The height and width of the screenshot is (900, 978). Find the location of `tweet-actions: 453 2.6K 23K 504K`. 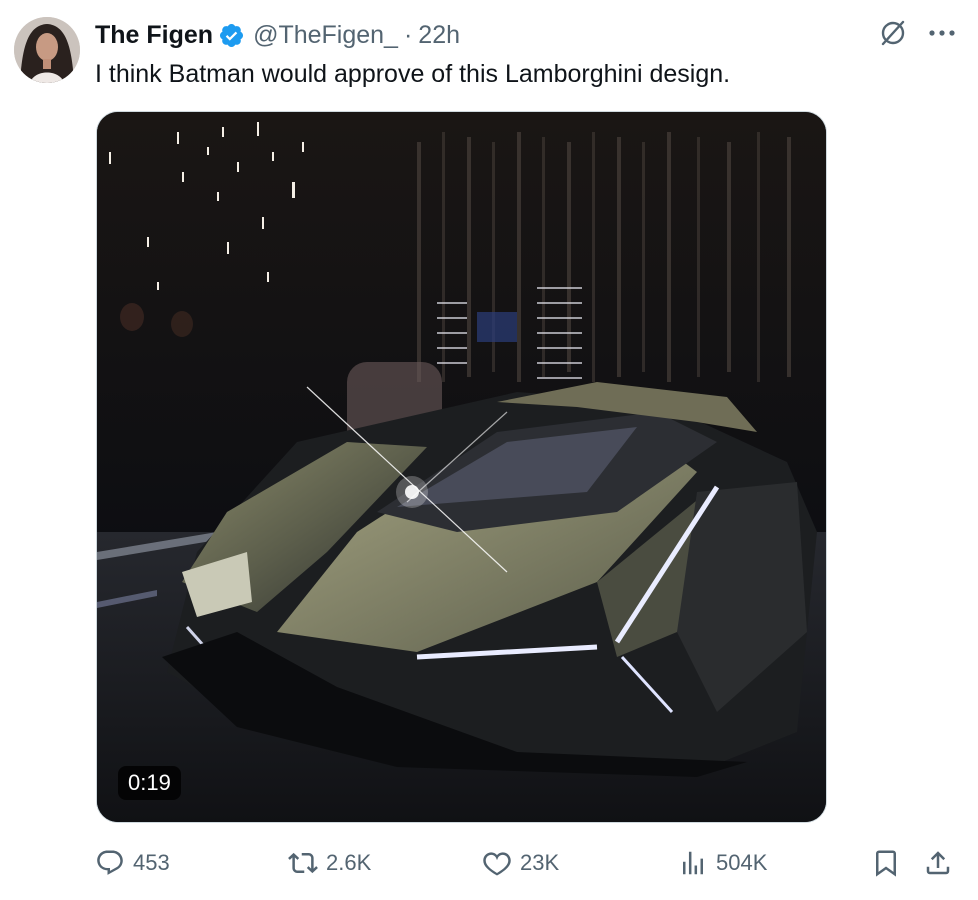

tweet-actions: 453 2.6K 23K 504K is located at coordinates (525, 863).